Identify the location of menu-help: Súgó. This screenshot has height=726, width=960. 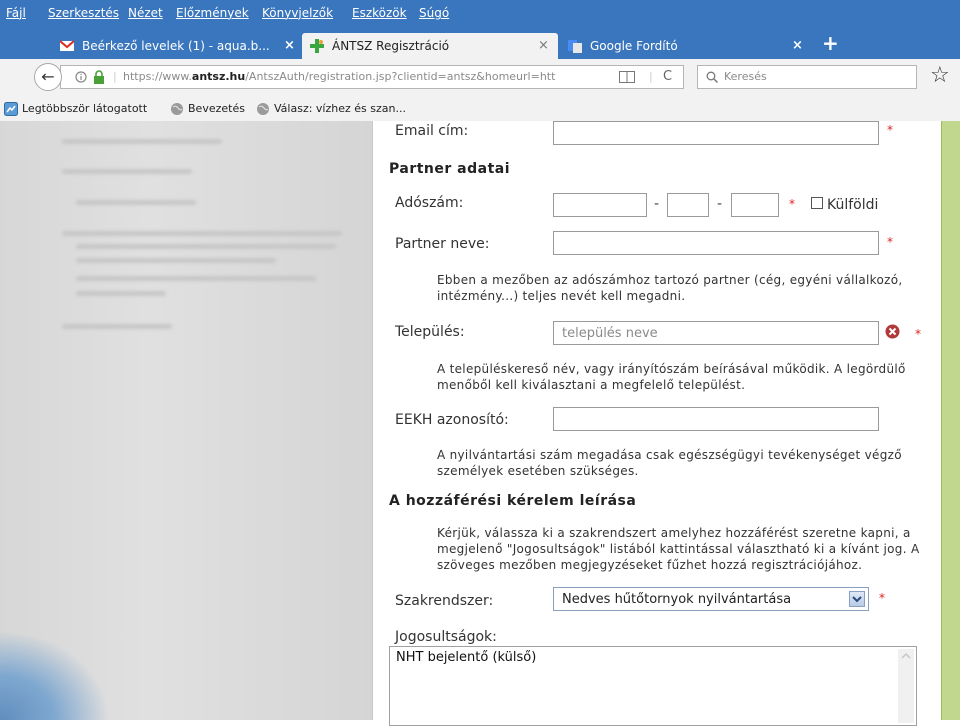
(434, 13).